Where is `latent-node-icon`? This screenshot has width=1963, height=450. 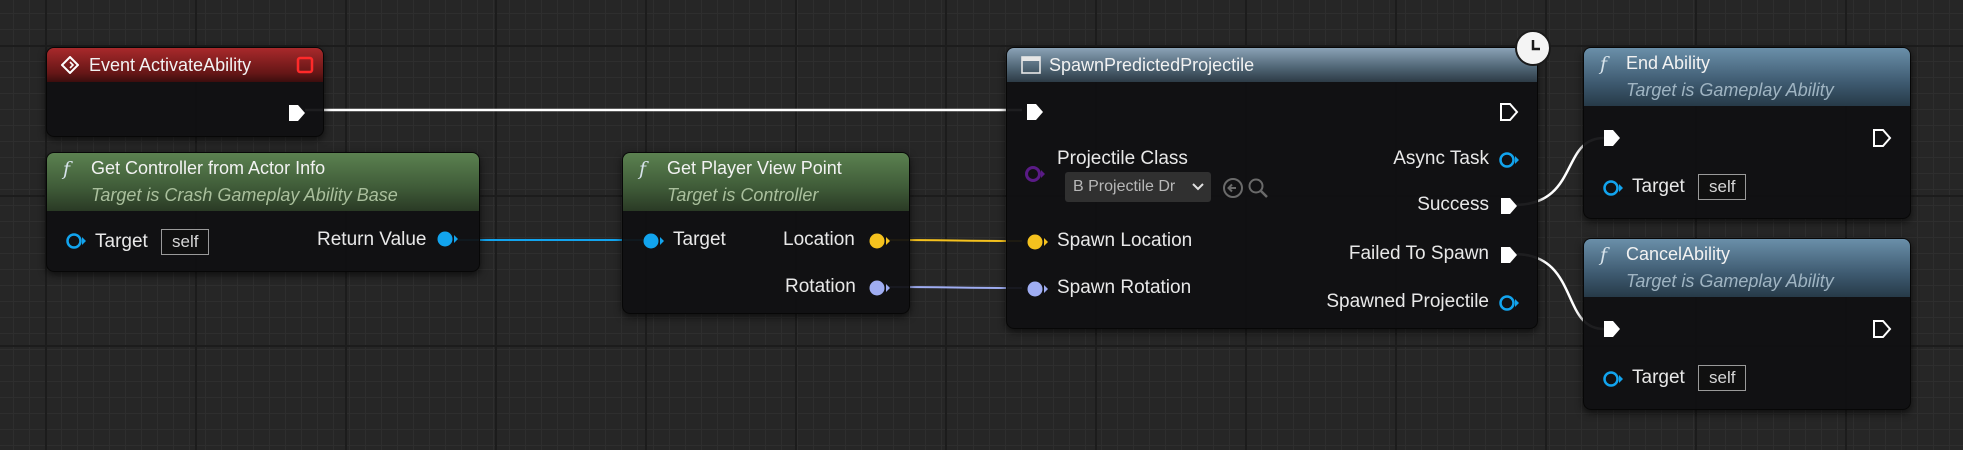
latent-node-icon is located at coordinates (1031, 65).